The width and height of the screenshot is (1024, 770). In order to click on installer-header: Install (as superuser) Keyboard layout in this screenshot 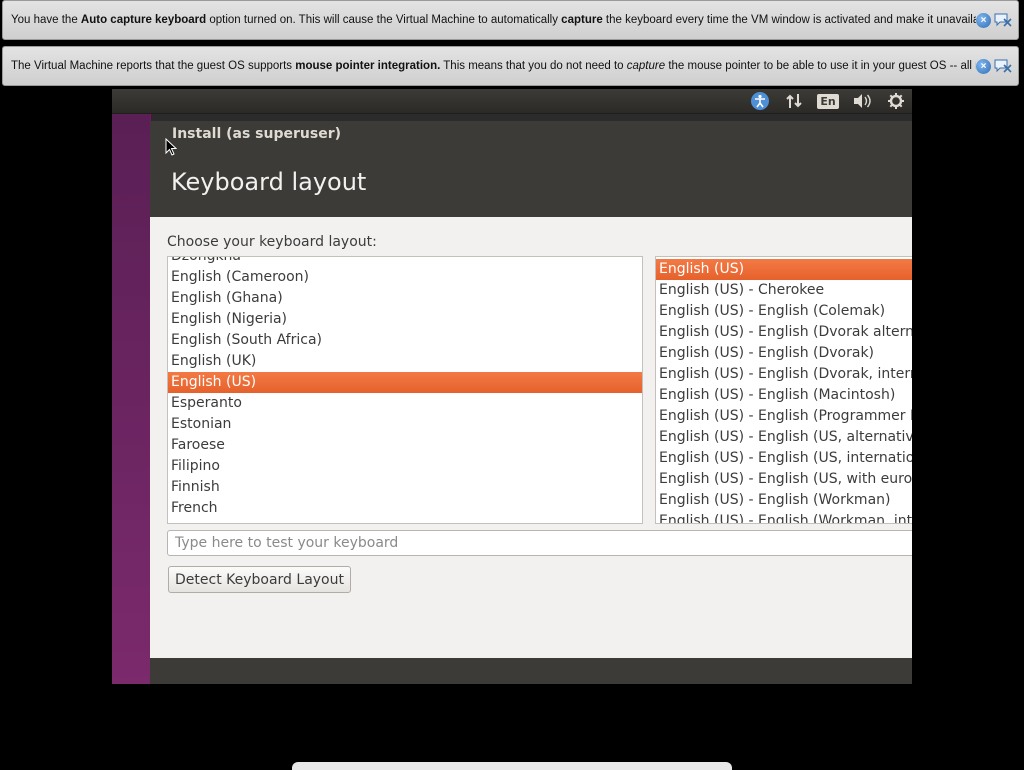, I will do `click(531, 169)`.